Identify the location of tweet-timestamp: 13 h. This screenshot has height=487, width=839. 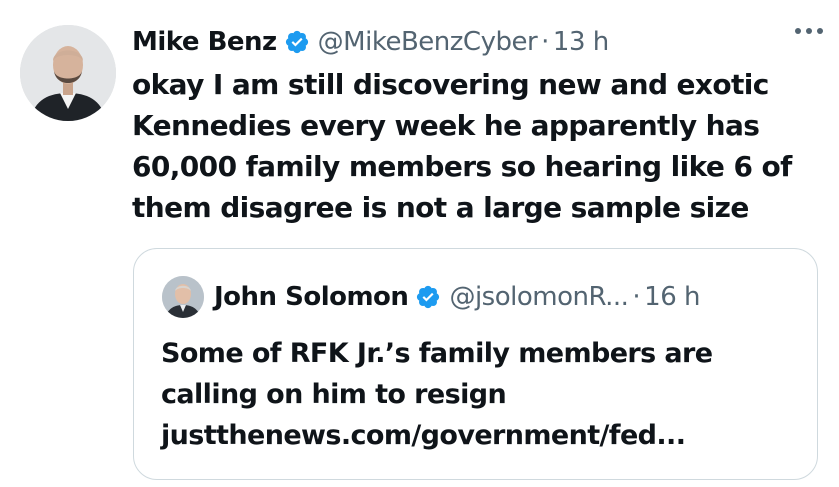
(581, 42).